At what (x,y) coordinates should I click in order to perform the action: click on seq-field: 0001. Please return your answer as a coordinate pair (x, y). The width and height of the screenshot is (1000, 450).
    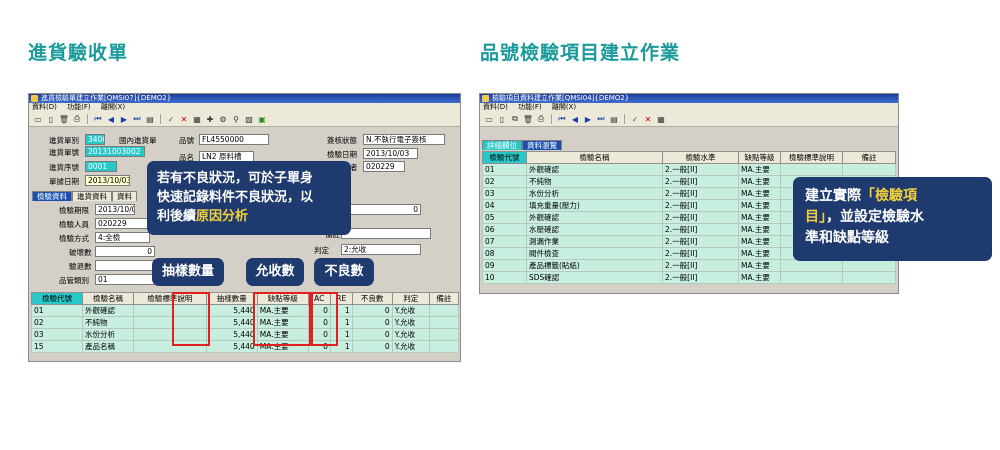
    Looking at the image, I should click on (101, 166).